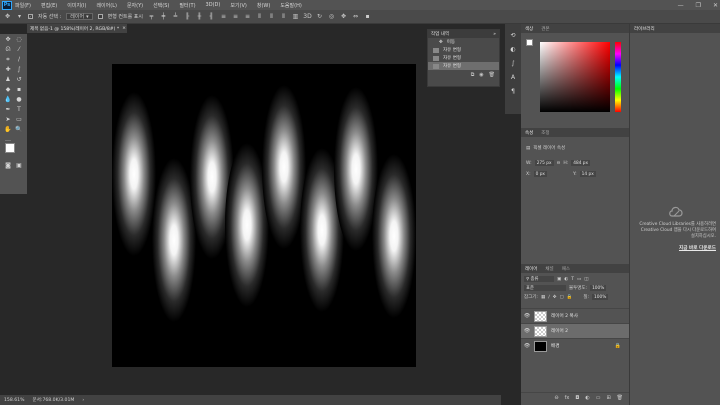 This screenshot has width=720, height=405. What do you see at coordinates (213, 5) in the screenshot?
I see `menu-3d: 3D(D)` at bounding box center [213, 5].